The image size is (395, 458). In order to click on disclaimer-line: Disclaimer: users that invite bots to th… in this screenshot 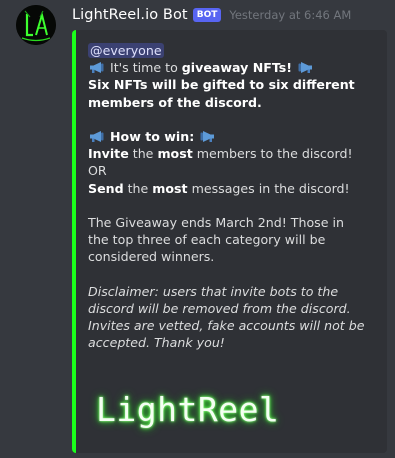, I will do `click(213, 291)`.